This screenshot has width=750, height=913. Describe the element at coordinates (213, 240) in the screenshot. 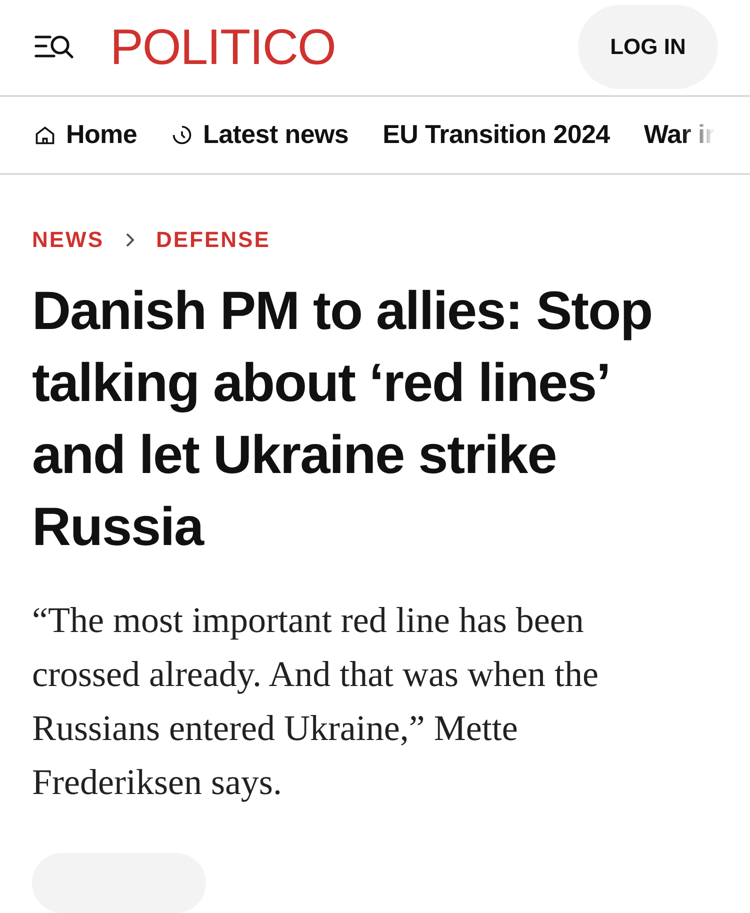

I see `breadcrumb-link: DEFENSE` at that location.